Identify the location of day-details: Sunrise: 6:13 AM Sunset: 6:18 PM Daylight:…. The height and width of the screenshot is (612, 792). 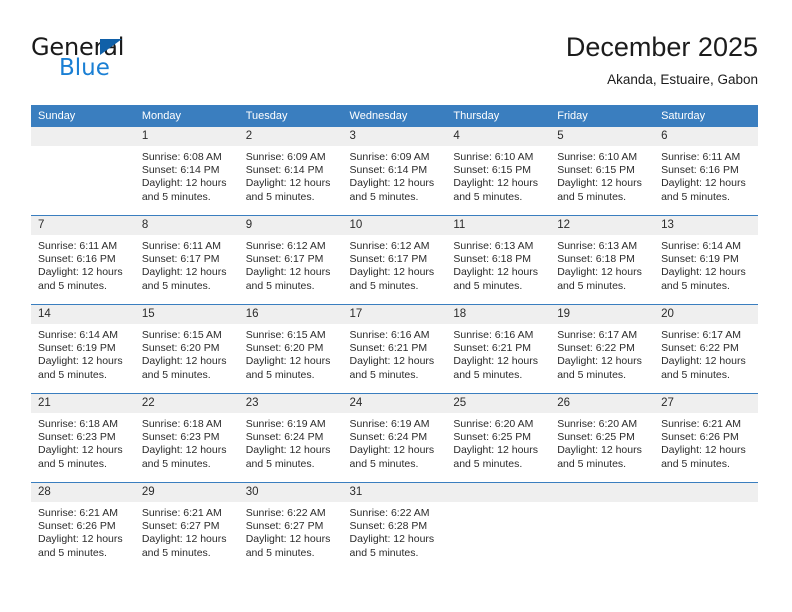
(602, 264).